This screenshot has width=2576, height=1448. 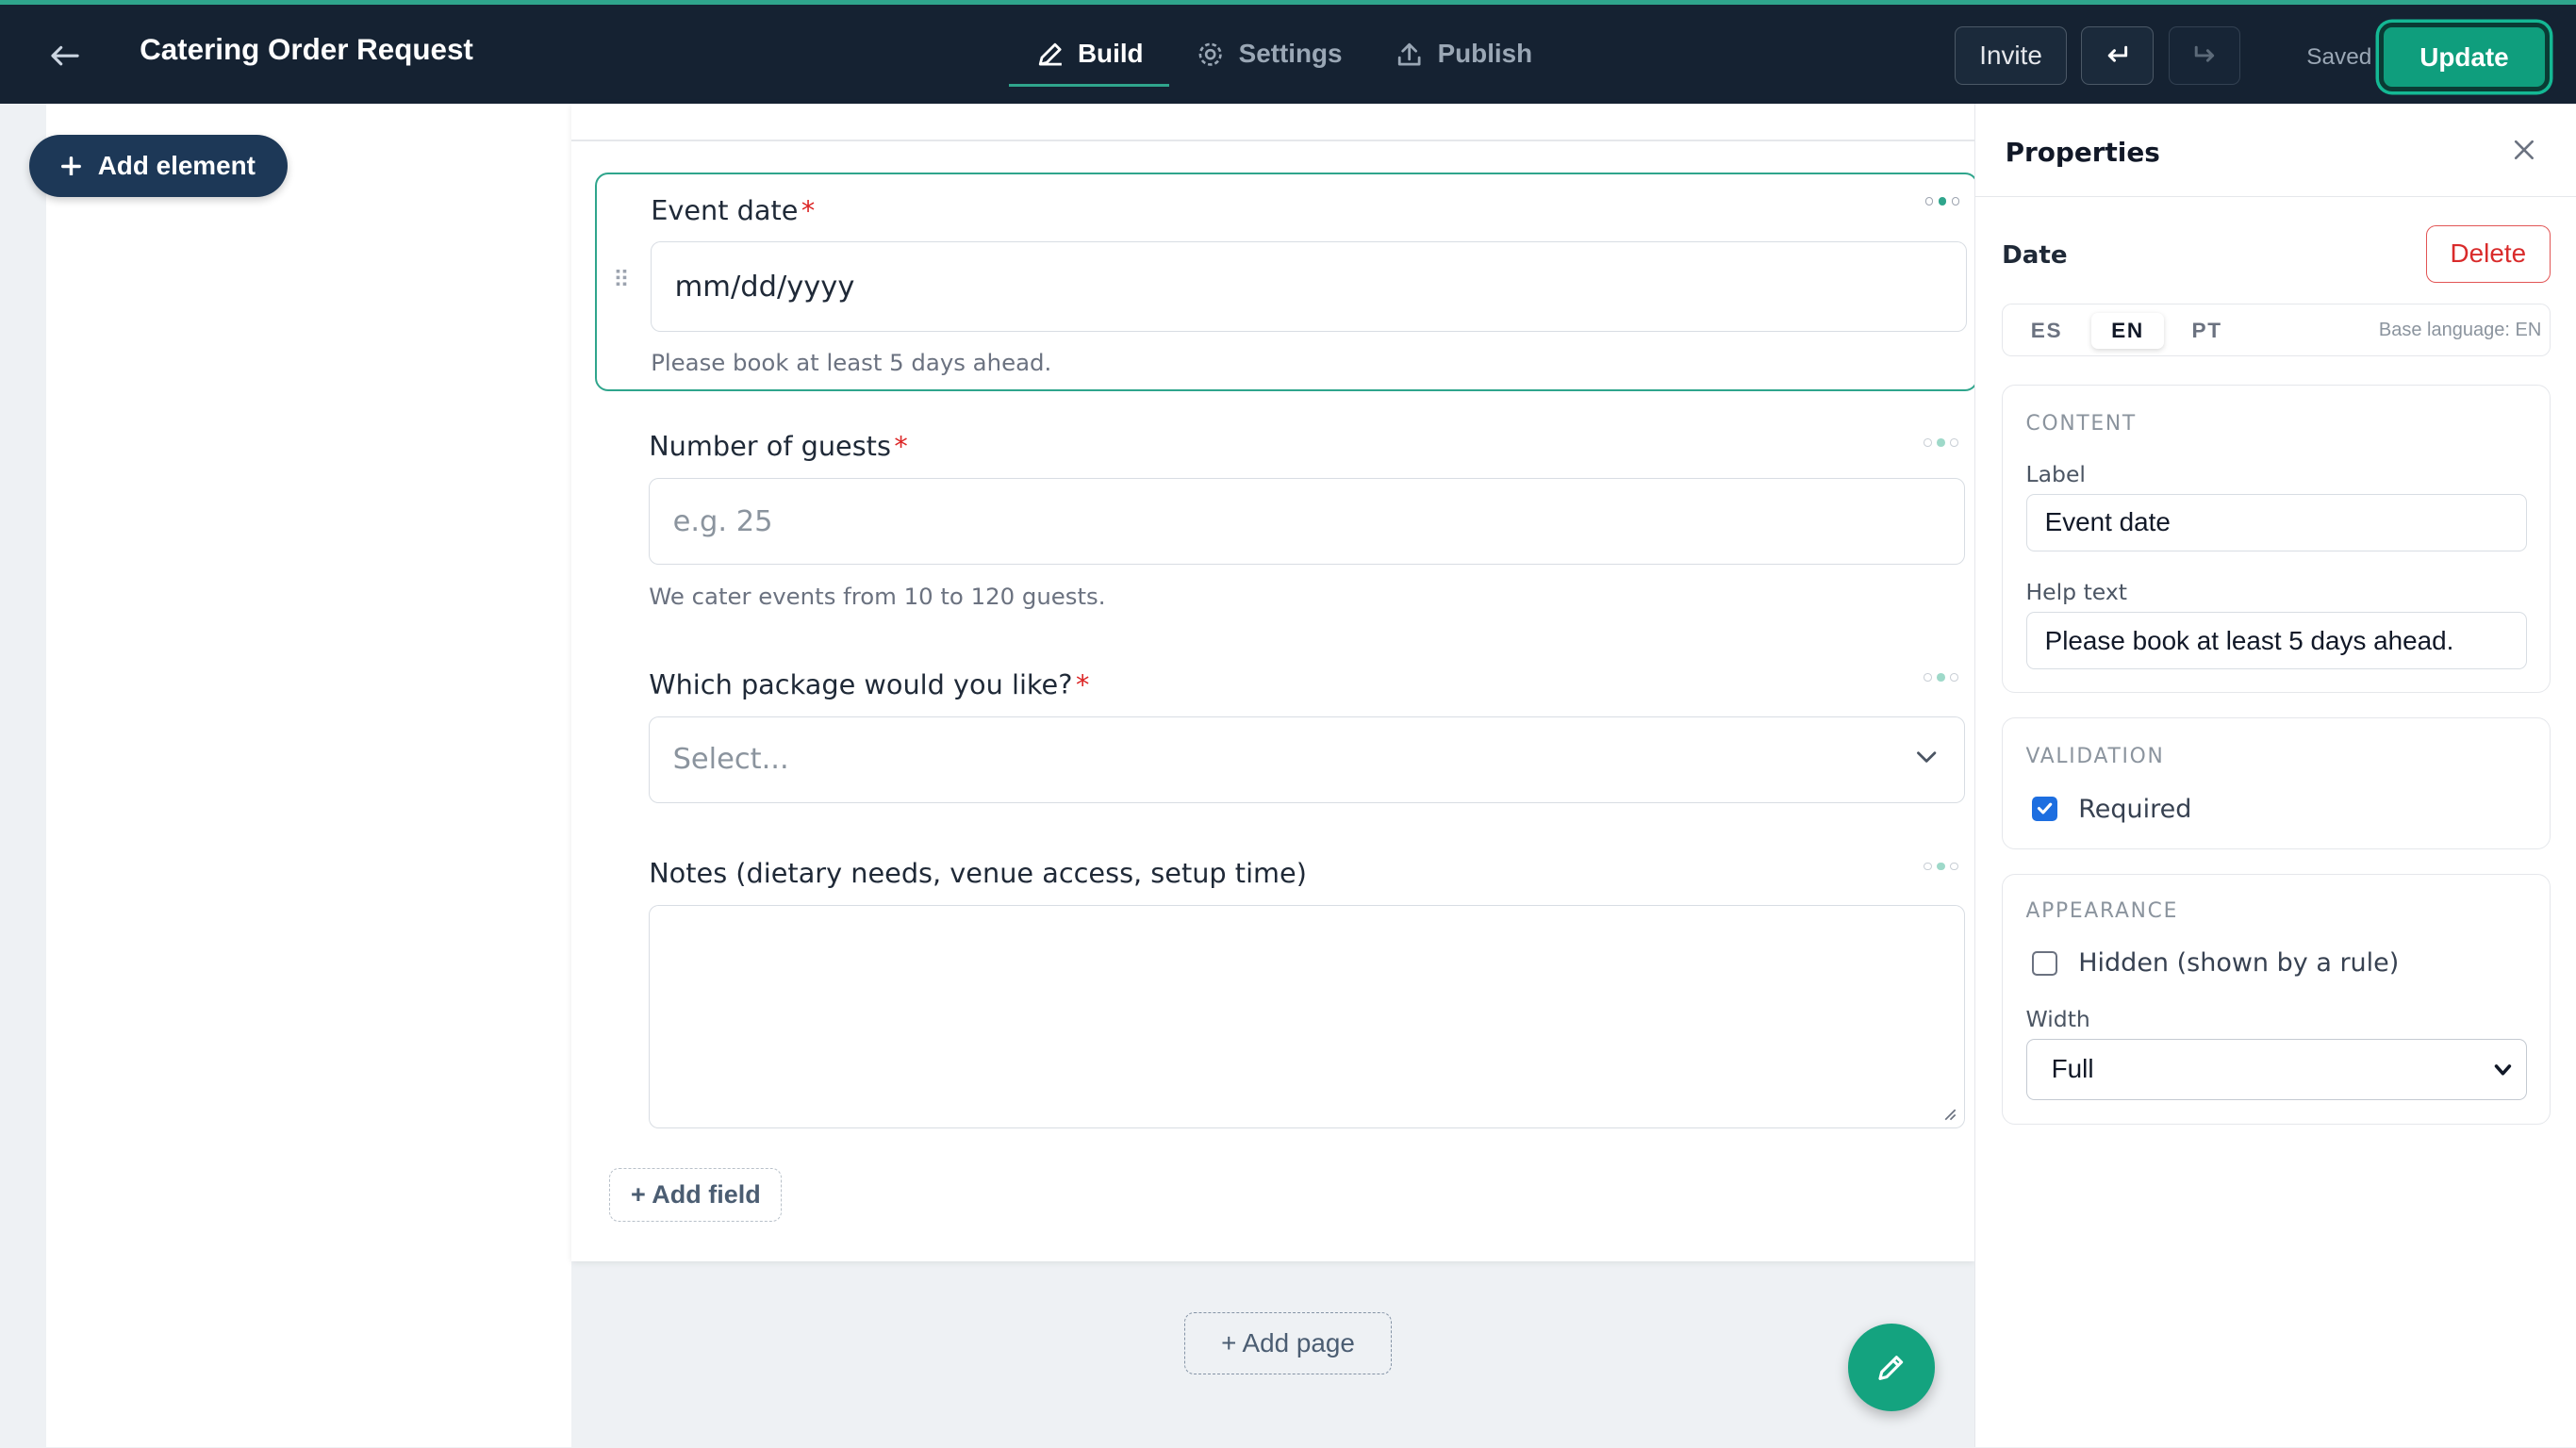 I want to click on help-text-input: Please book at least 5 days ahead., so click(x=2276, y=641).